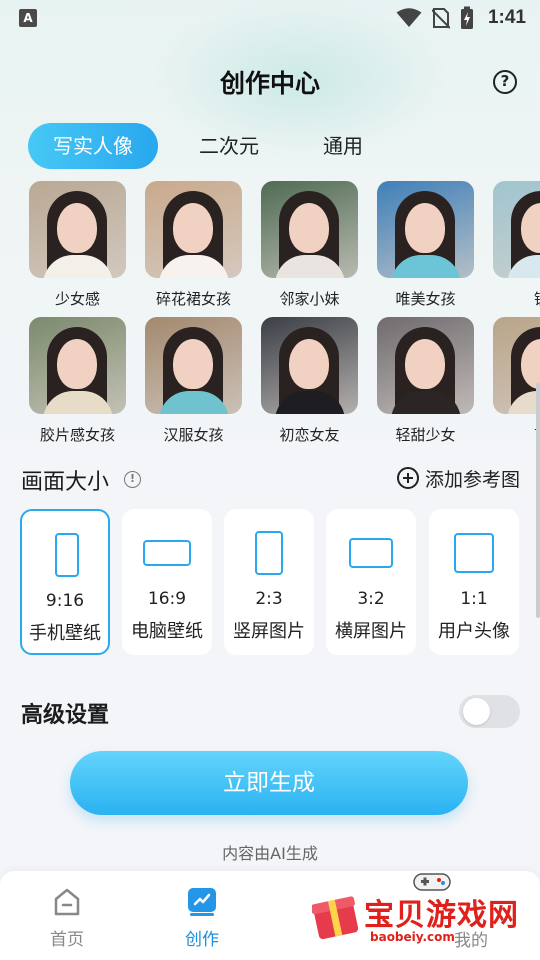 The width and height of the screenshot is (540, 960). I want to click on help-icon: ?, so click(505, 82).